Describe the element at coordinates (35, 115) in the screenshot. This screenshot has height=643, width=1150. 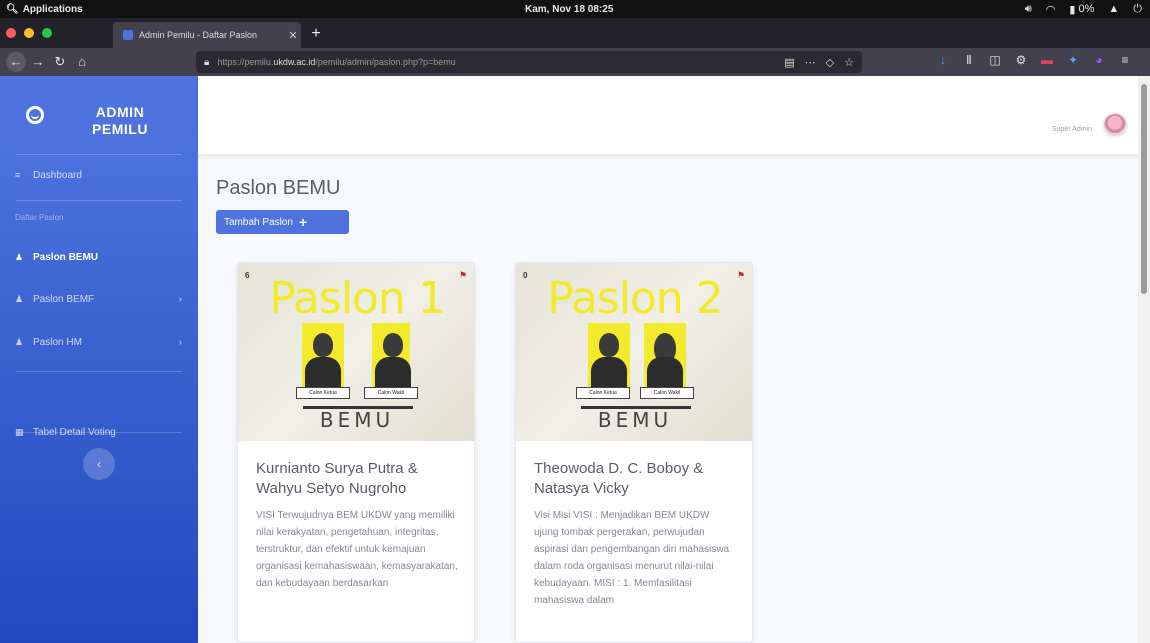
I see `laugh-icon` at that location.